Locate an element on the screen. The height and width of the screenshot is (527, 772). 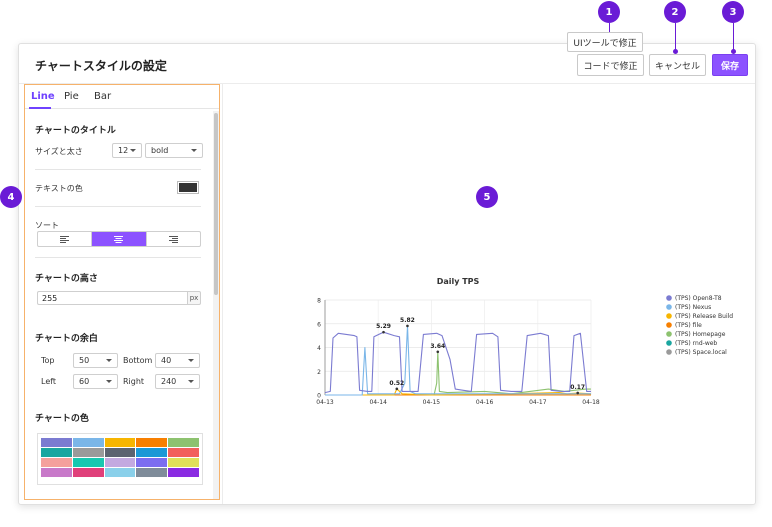
color-palette is located at coordinates (120, 459).